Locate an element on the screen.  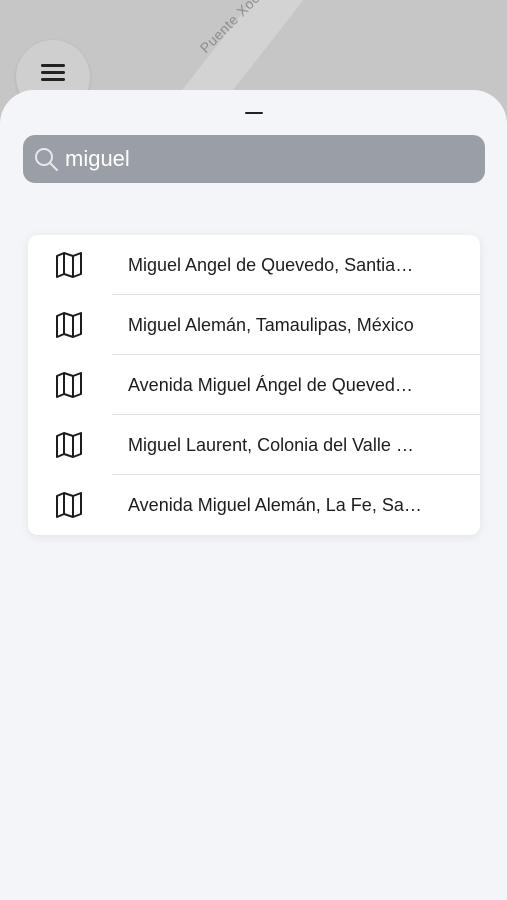
search-result-item: Miguel Alemán, Tamaulipas, México is located at coordinates (254, 325).